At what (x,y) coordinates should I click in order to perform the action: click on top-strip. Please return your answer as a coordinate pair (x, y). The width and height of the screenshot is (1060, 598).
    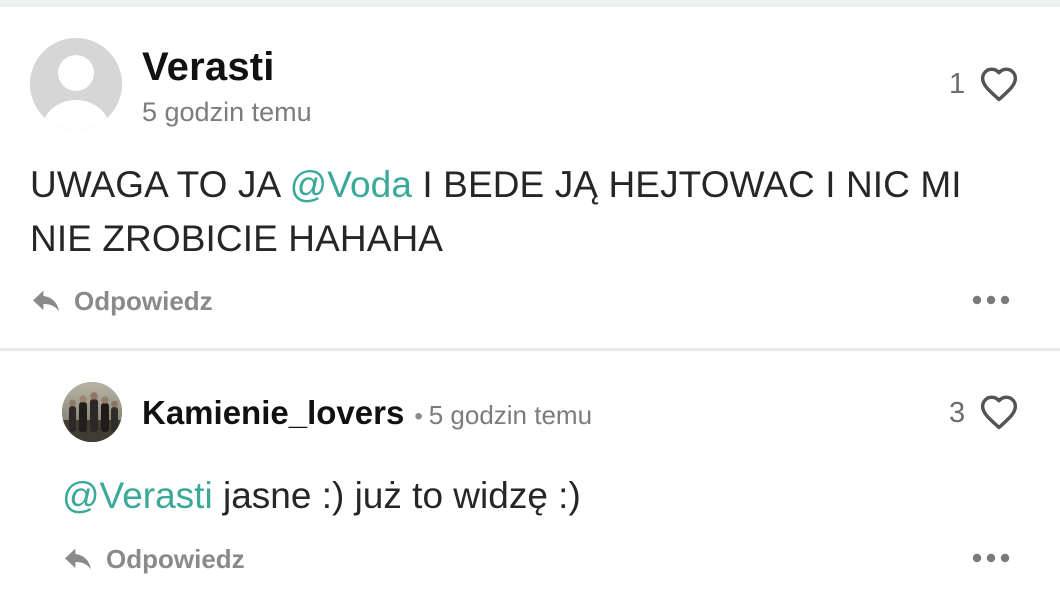
    Looking at the image, I should click on (530, 3).